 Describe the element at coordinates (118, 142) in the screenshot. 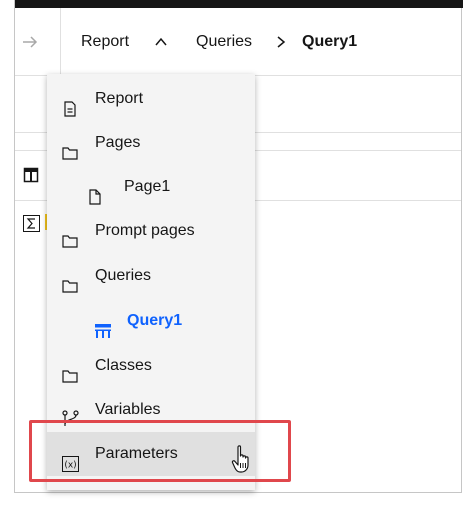

I see `menu-item-label: Pages` at that location.